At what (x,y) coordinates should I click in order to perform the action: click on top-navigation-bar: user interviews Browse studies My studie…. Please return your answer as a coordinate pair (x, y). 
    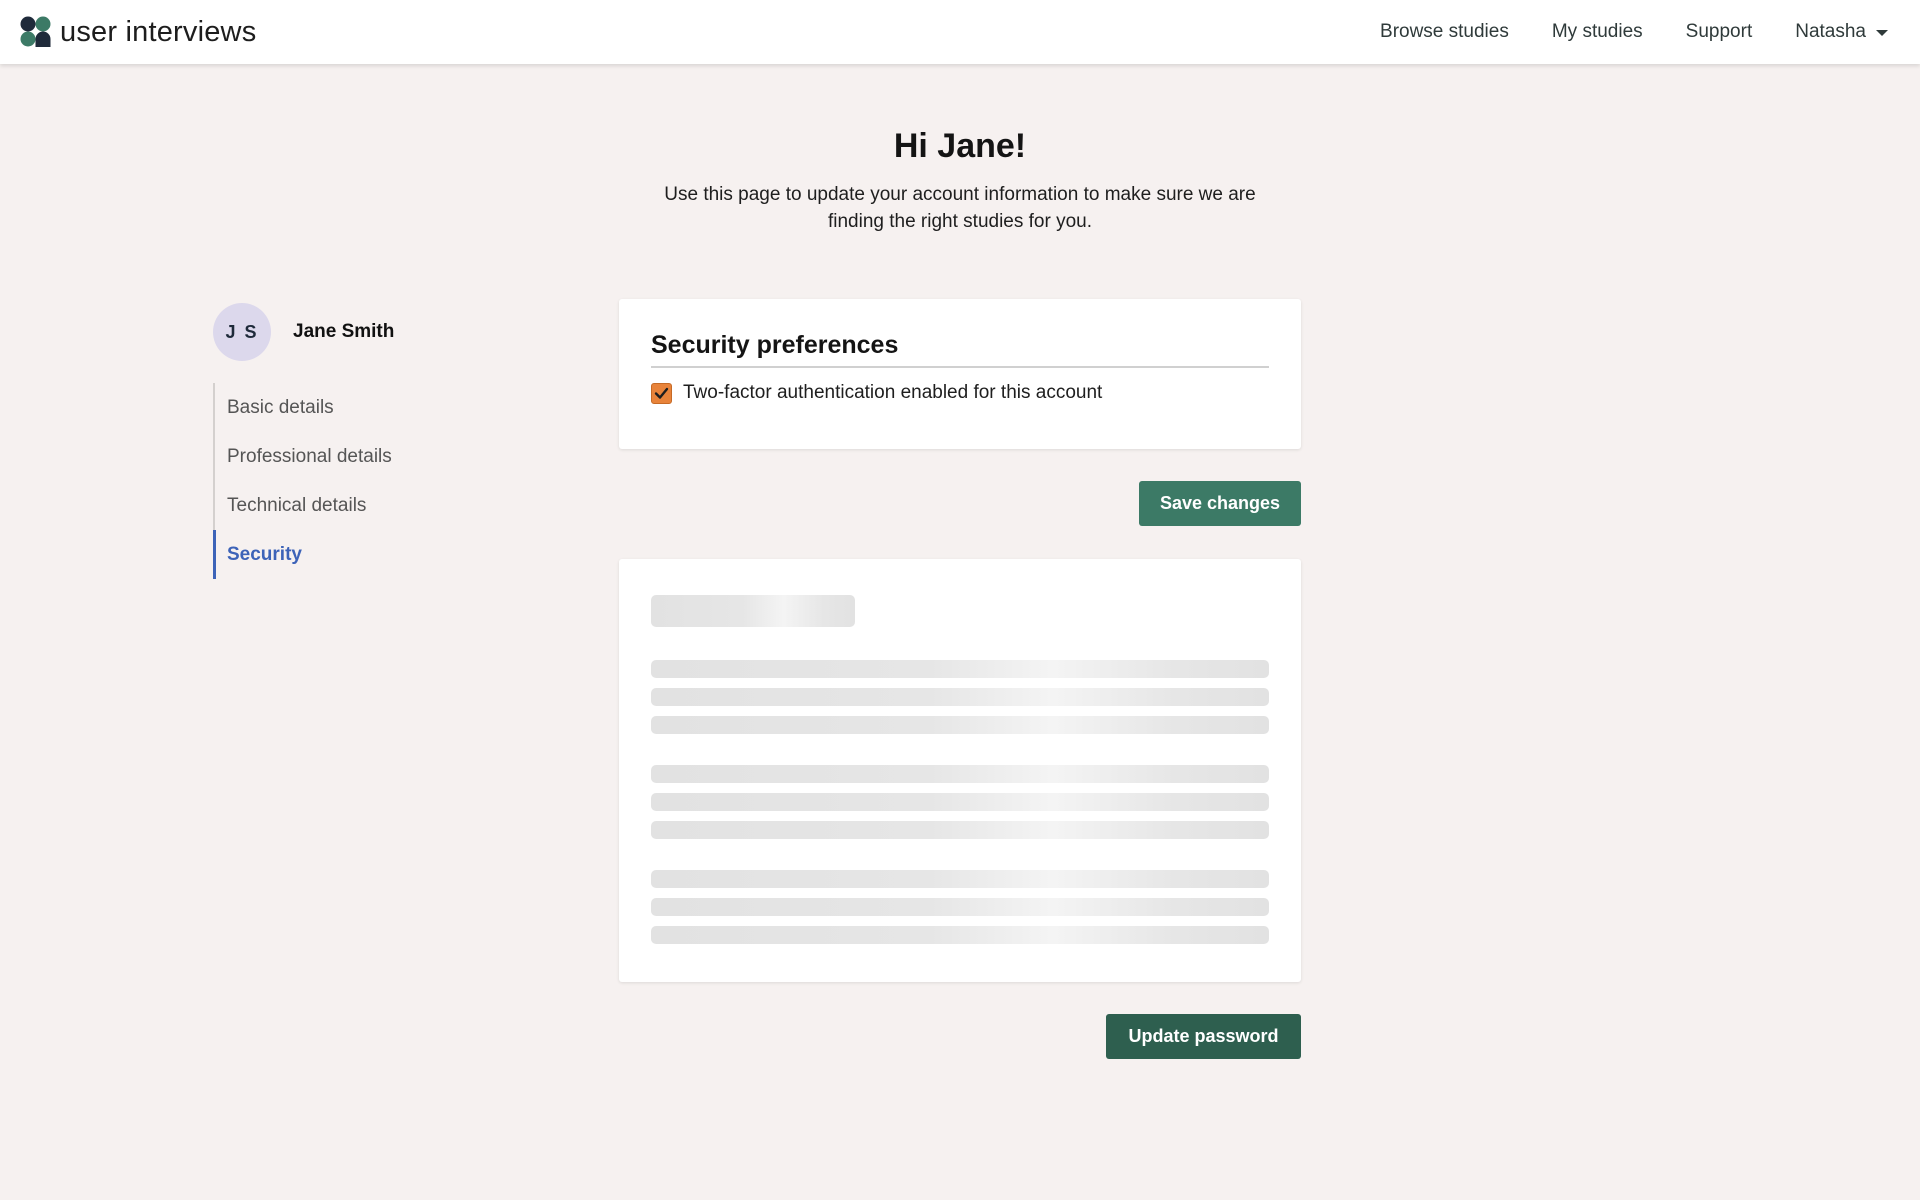
    Looking at the image, I should click on (960, 32).